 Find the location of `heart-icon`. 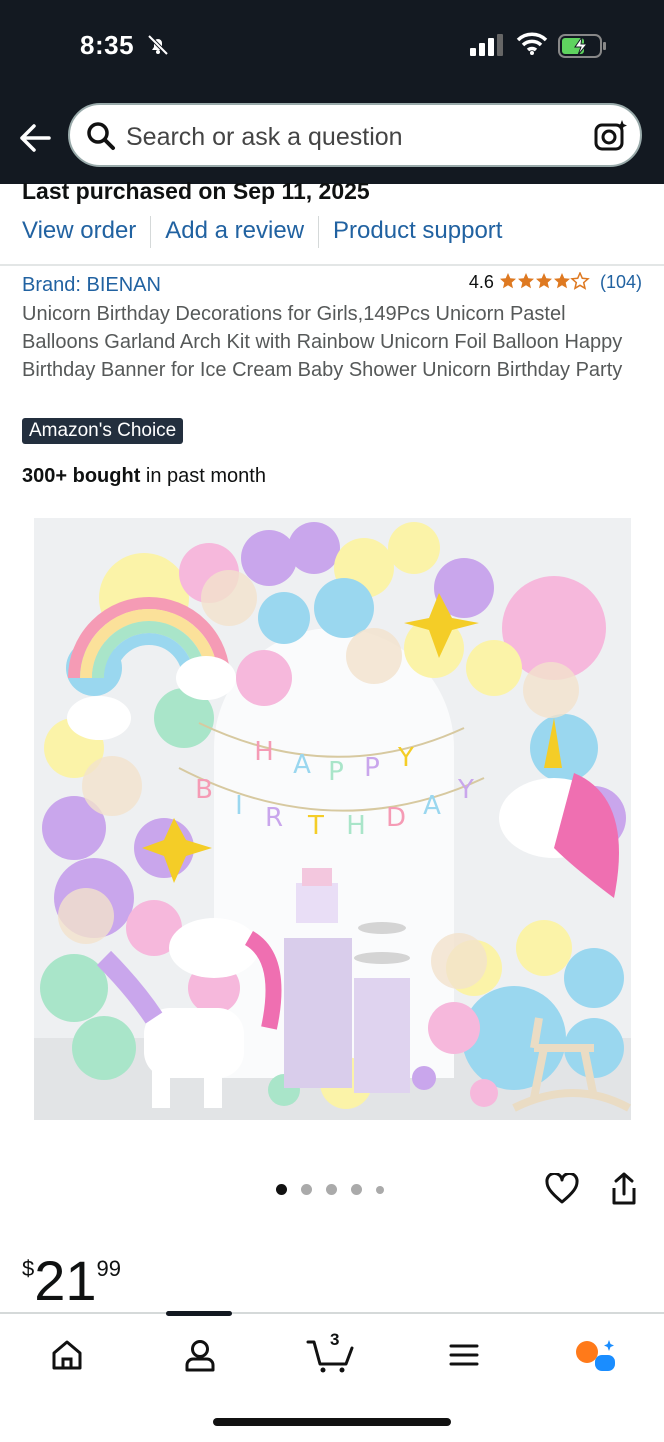

heart-icon is located at coordinates (562, 1189).